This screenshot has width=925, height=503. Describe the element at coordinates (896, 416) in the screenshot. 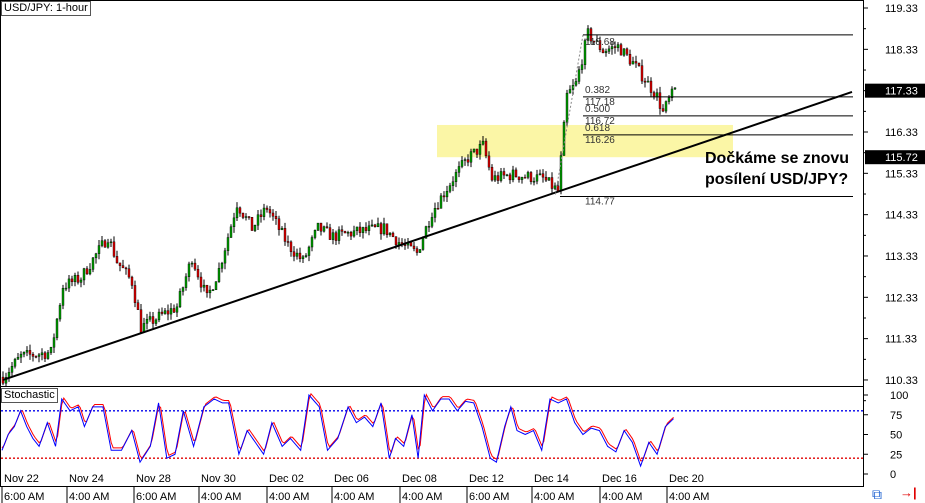

I see `stoch-tick-label: 75` at that location.